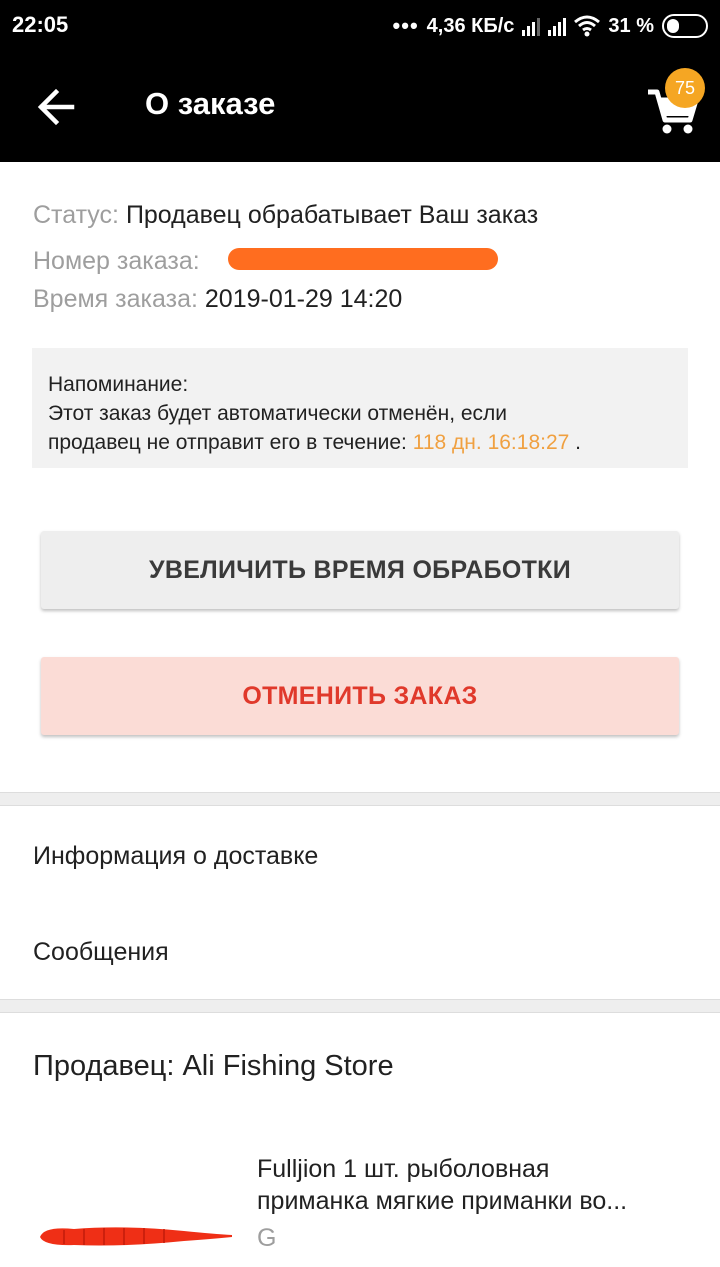  Describe the element at coordinates (101, 952) in the screenshot. I see `messages-item: Сообщения` at that location.